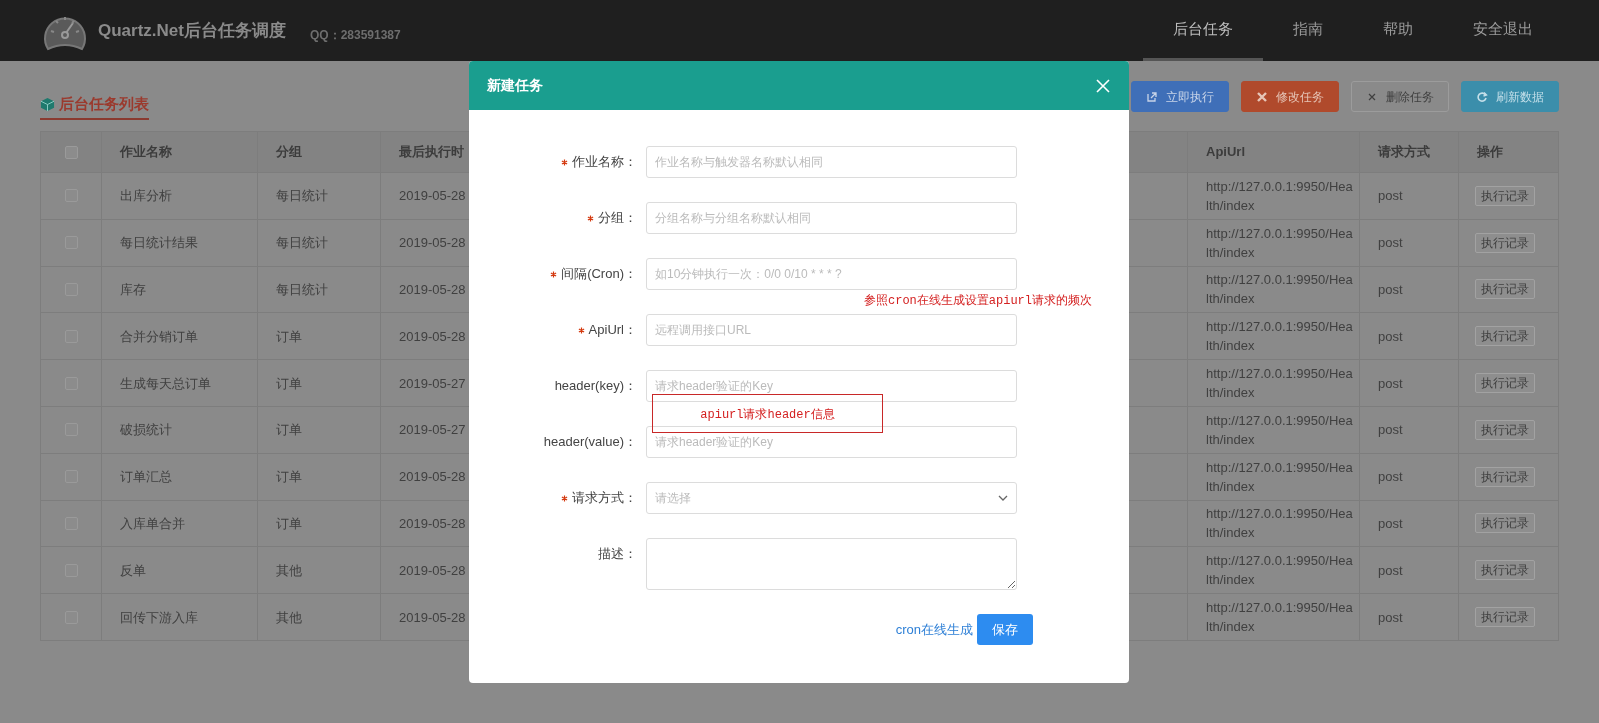  Describe the element at coordinates (831, 218) in the screenshot. I see `text-input: 分组名称与分组名称默认相同` at that location.